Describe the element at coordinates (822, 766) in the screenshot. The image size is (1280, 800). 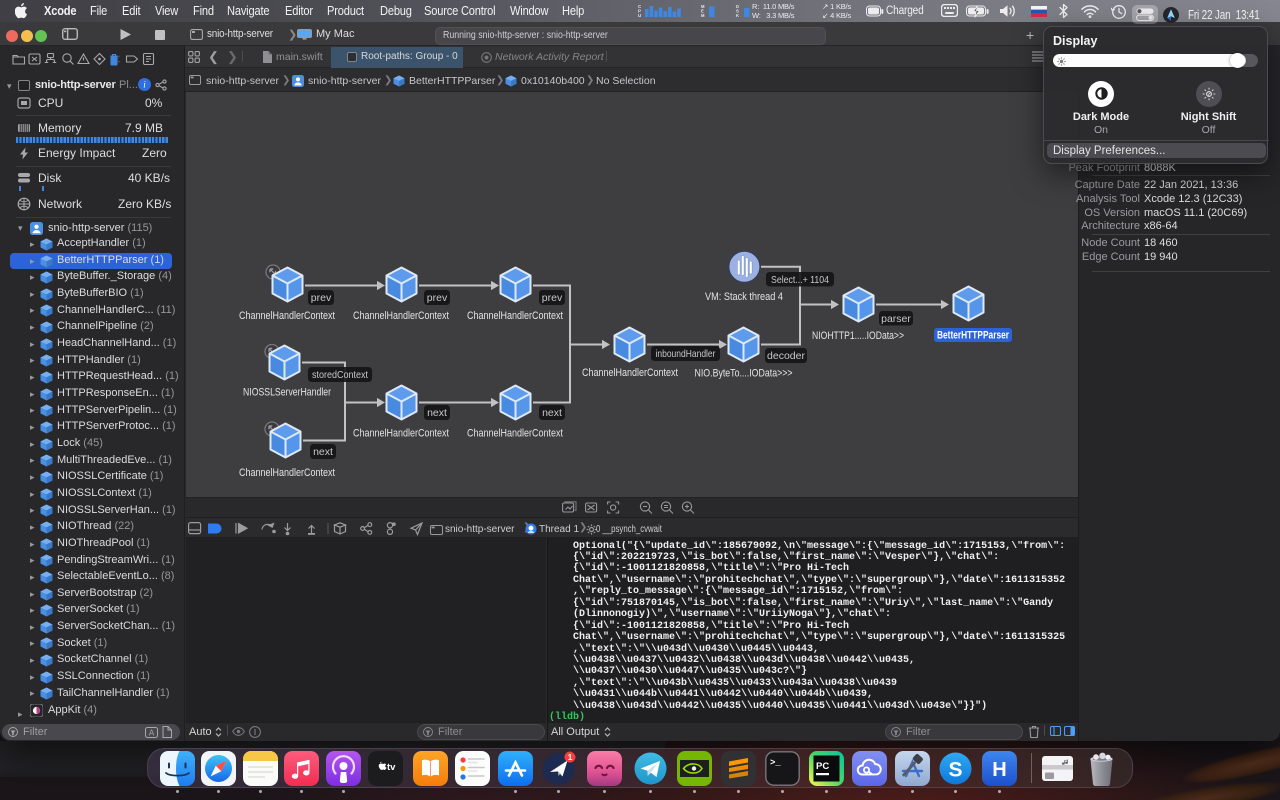
I see `svg-text: PC` at that location.